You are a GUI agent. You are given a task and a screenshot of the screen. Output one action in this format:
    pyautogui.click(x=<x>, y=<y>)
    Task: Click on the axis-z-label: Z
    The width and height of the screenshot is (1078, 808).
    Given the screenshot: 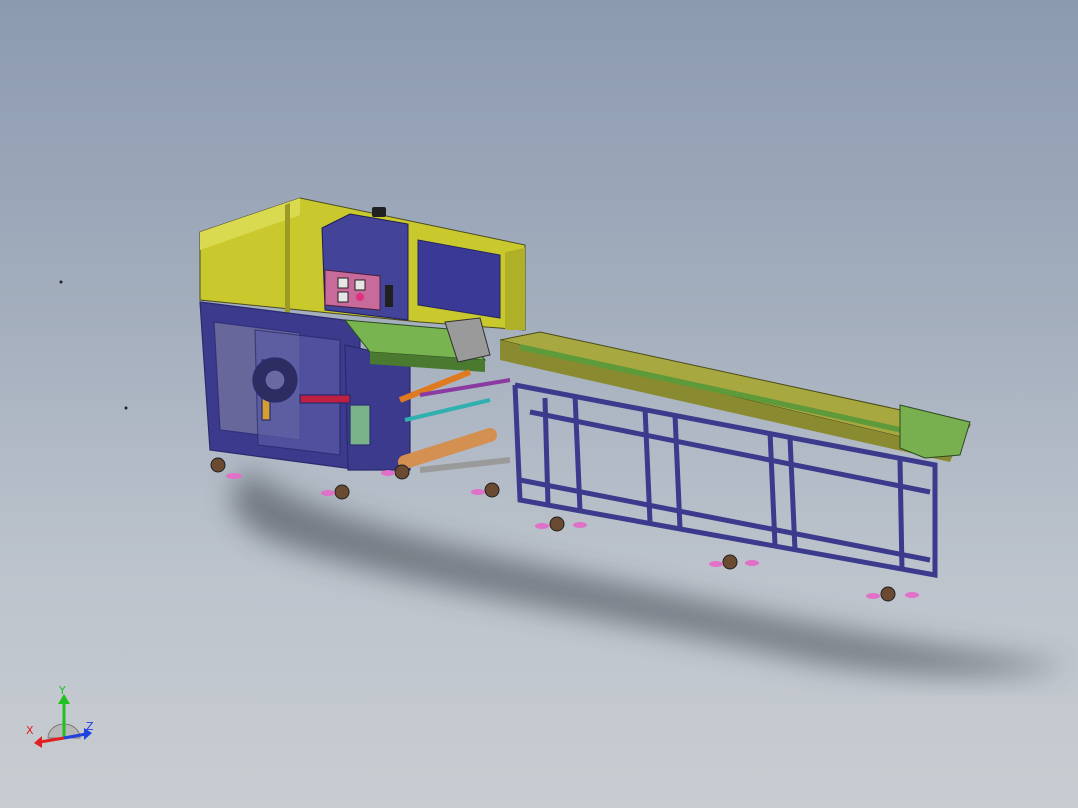 What is the action you would take?
    pyautogui.click(x=90, y=726)
    